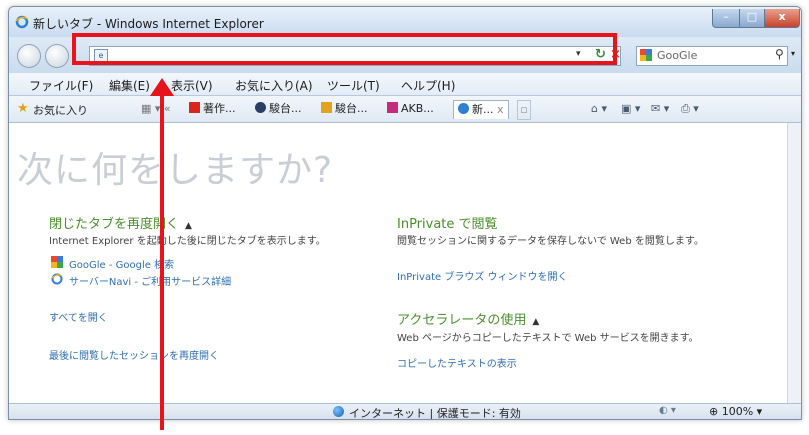  What do you see at coordinates (482, 275) in the screenshot?
I see `inprivate-open-link: InPrivate ブラウズ ウィンドウを開く` at bounding box center [482, 275].